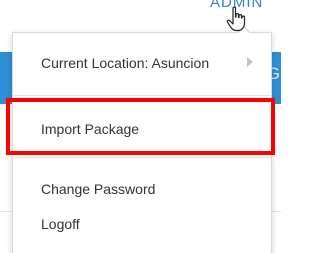 Image resolution: width=320 pixels, height=253 pixels. Describe the element at coordinates (142, 224) in the screenshot. I see `menu-item-logoff: Logoff` at that location.